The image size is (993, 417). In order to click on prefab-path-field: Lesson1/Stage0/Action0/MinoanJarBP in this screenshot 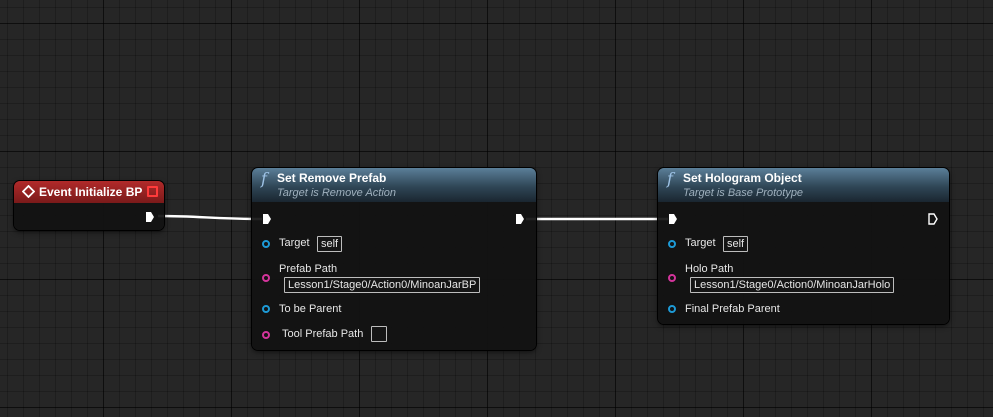, I will do `click(382, 285)`.